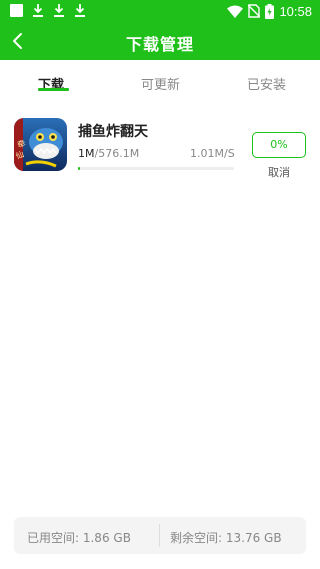 The height and width of the screenshot is (569, 320). What do you see at coordinates (160, 145) in the screenshot?
I see `download-item: 牵 仙 捕鱼炸翻天 1M/576.1M 1.01M/S 0% 取消` at bounding box center [160, 145].